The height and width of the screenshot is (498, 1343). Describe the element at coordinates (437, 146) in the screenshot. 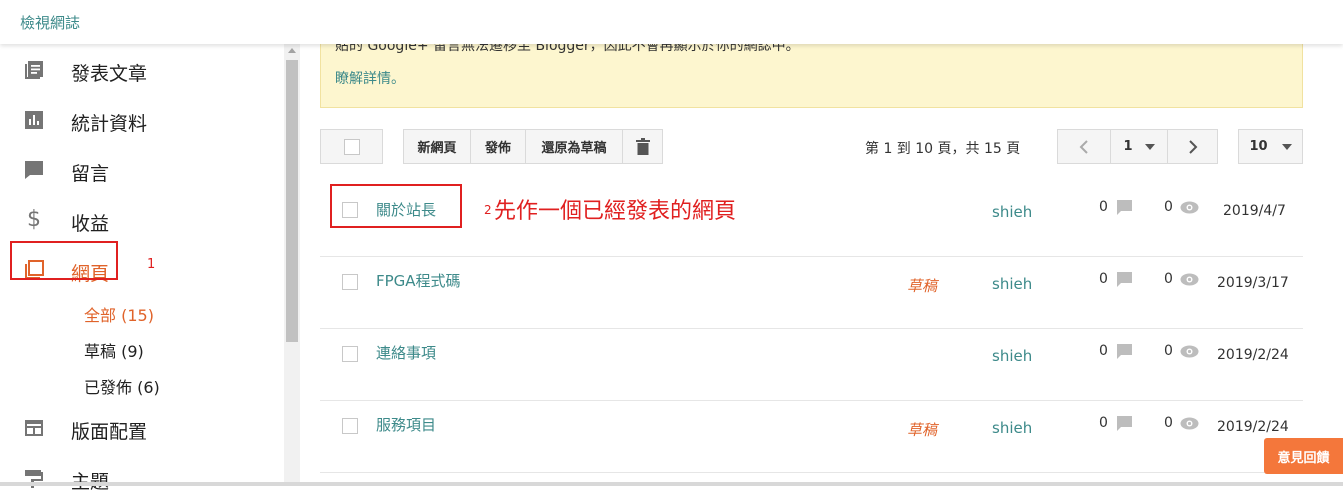

I see `new-page-button: 新網頁` at that location.